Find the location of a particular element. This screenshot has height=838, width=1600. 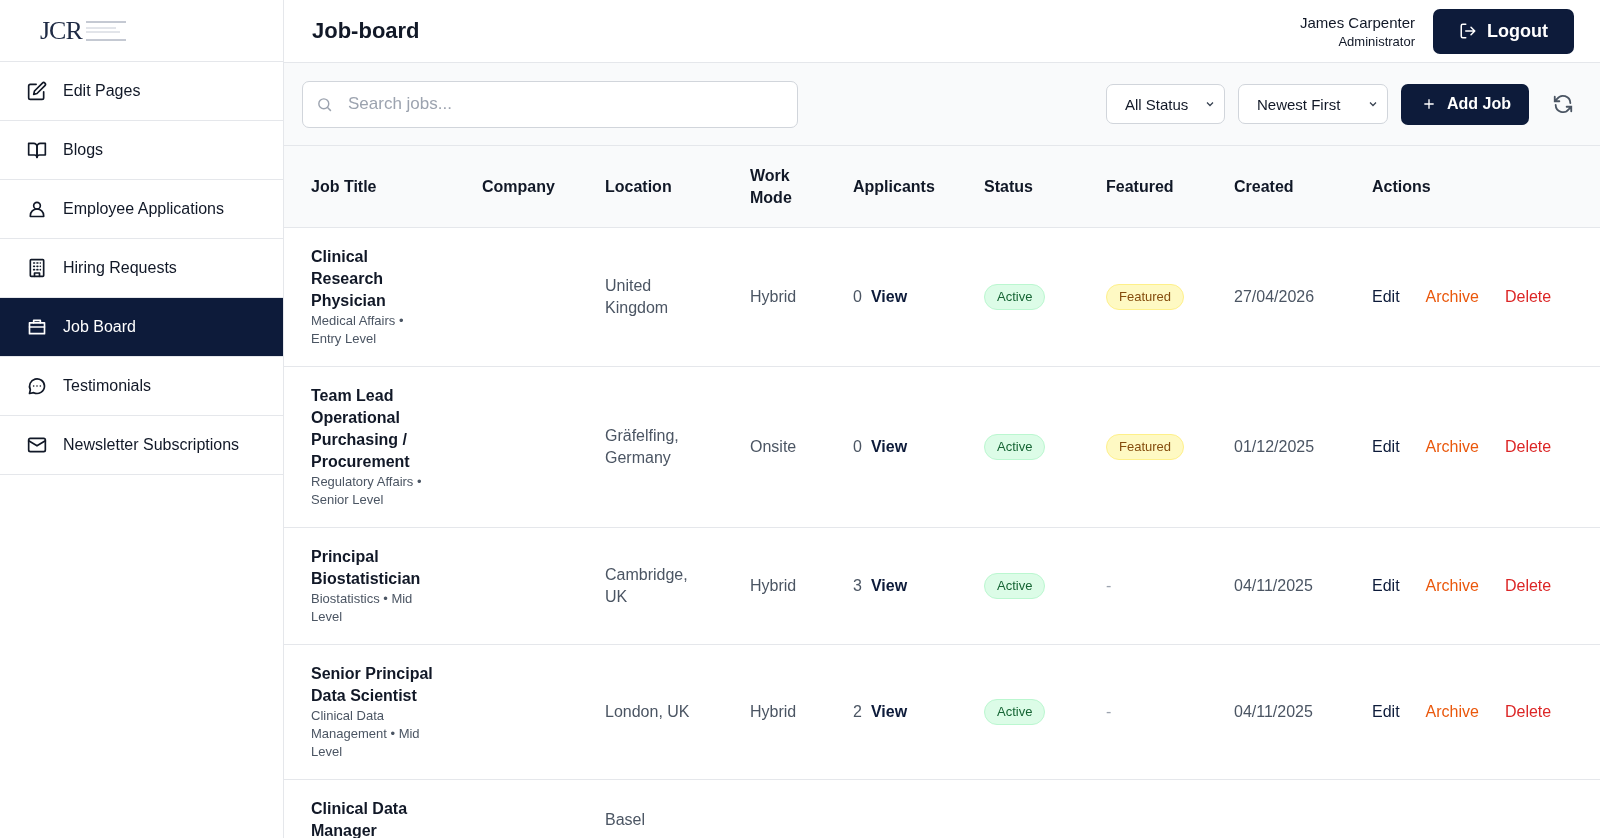

sidebar-item: Employee Applications is located at coordinates (141, 209).